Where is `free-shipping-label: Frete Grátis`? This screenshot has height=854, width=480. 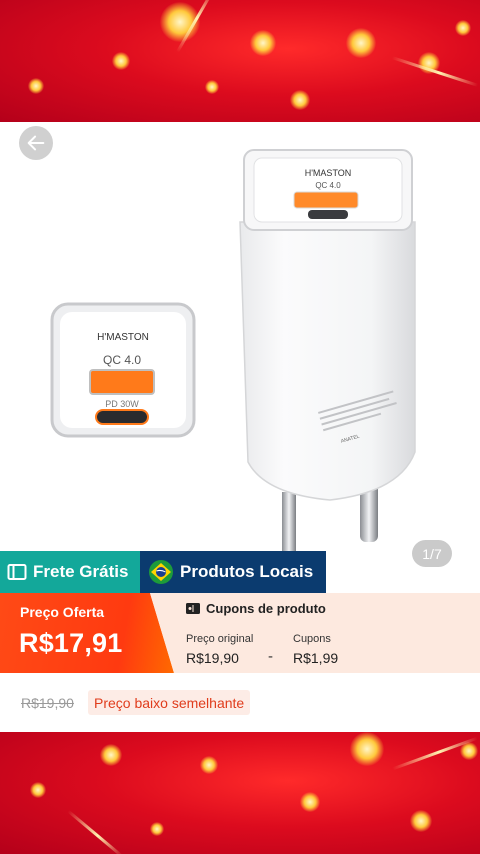 free-shipping-label: Frete Grátis is located at coordinates (81, 571).